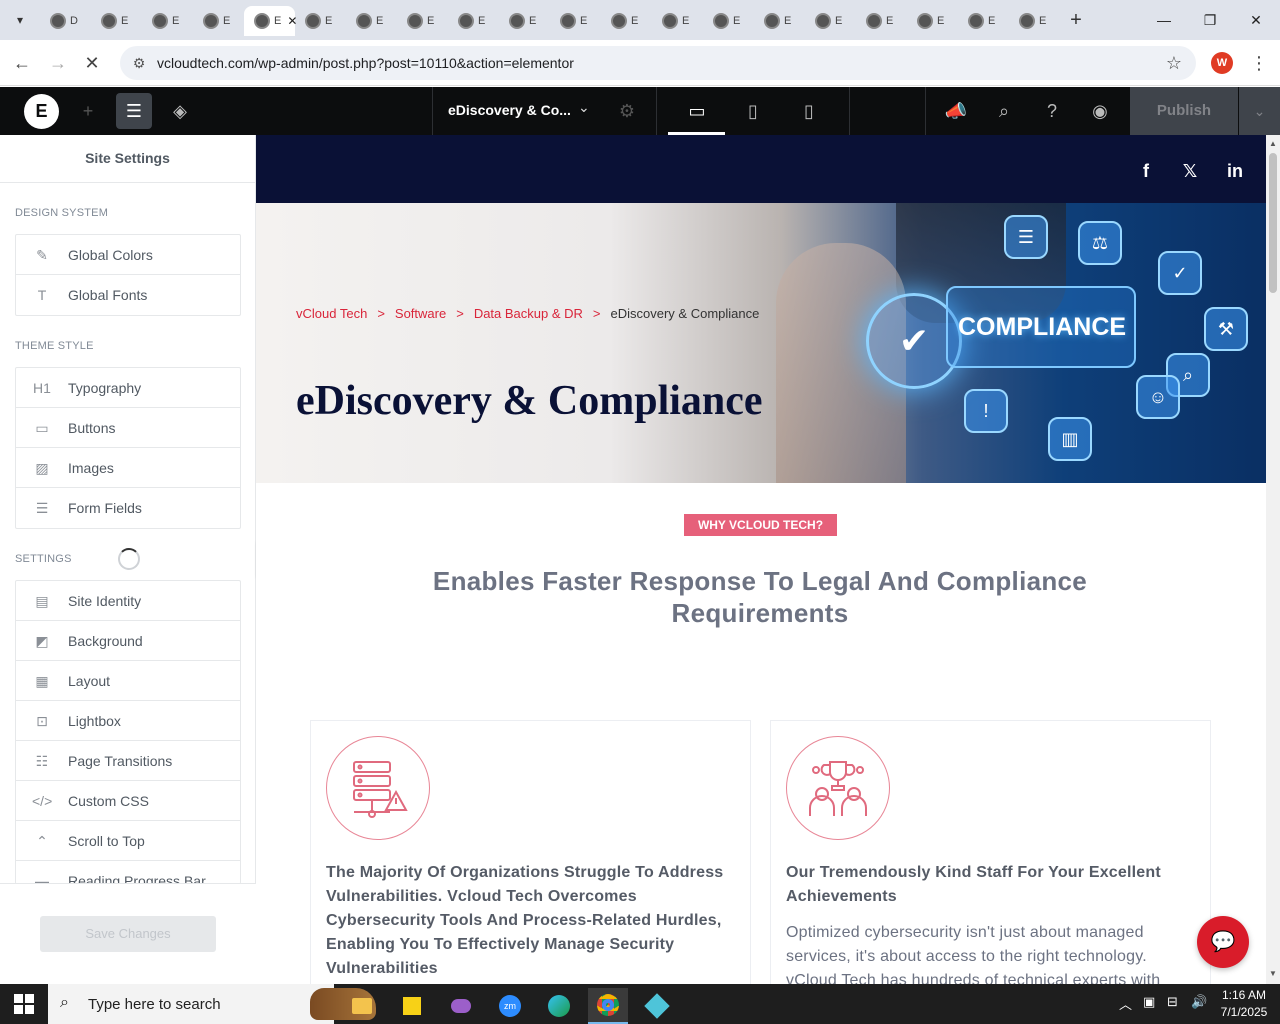  I want to click on minimize-button: —, so click(1164, 20).